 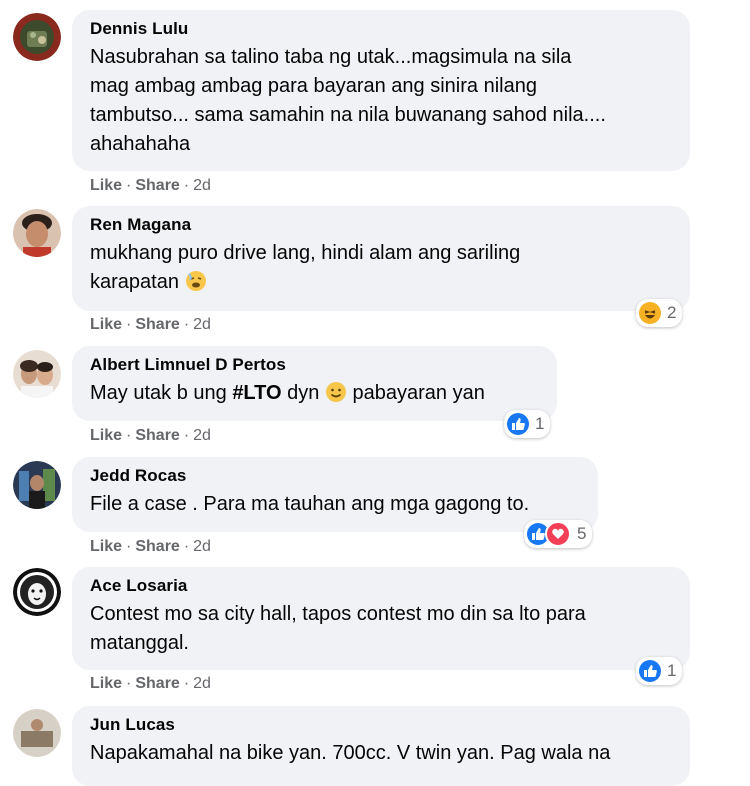 I want to click on haha-reaction-icon, so click(x=650, y=313).